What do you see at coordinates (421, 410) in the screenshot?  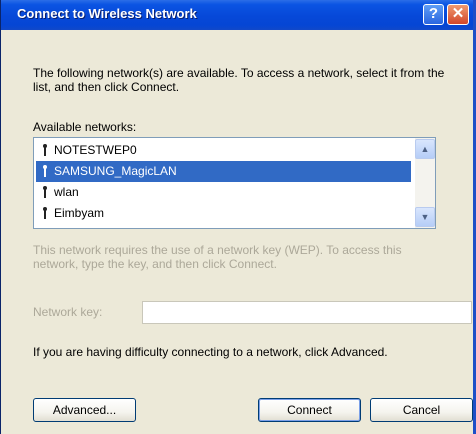 I see `cancel-button: Cancel` at bounding box center [421, 410].